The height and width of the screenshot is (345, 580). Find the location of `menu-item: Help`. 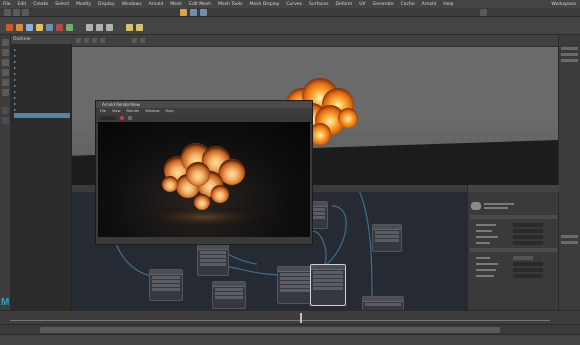

menu-item: Help is located at coordinates (448, 4).